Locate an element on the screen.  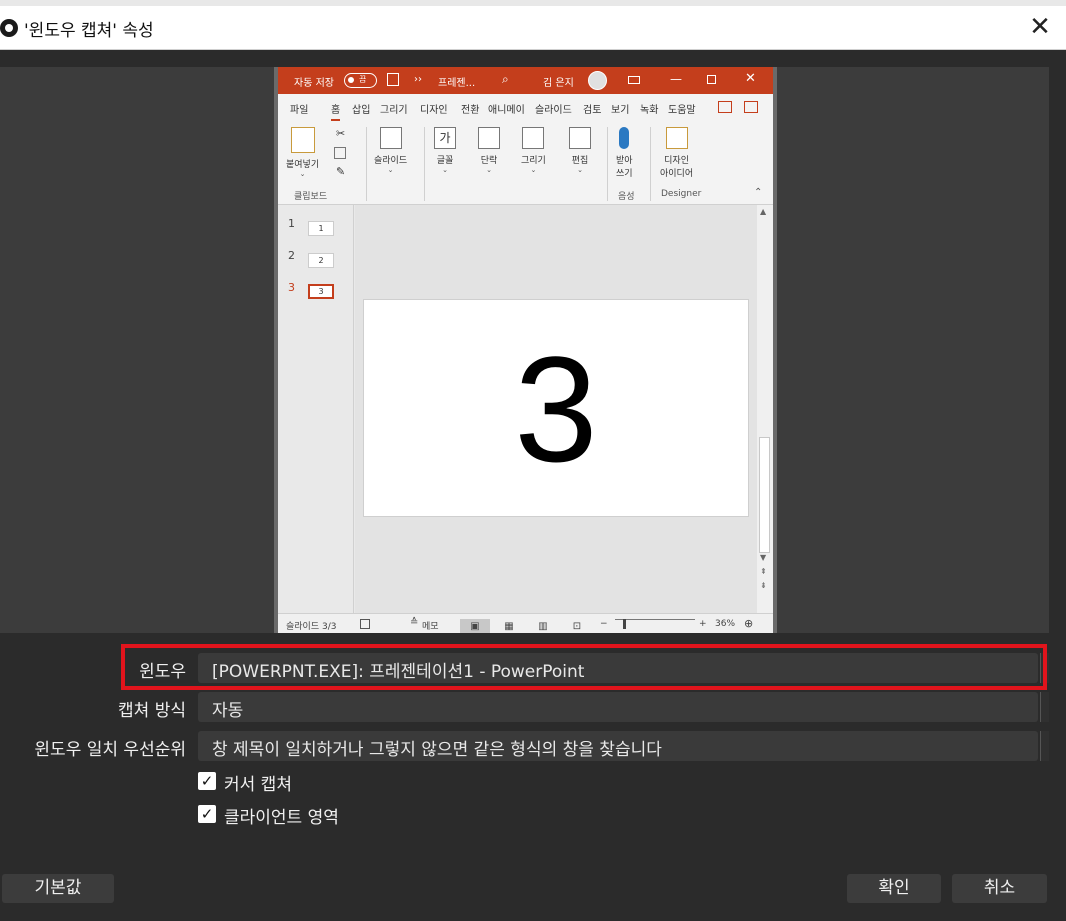
slide-number: 2 is located at coordinates (291, 255).